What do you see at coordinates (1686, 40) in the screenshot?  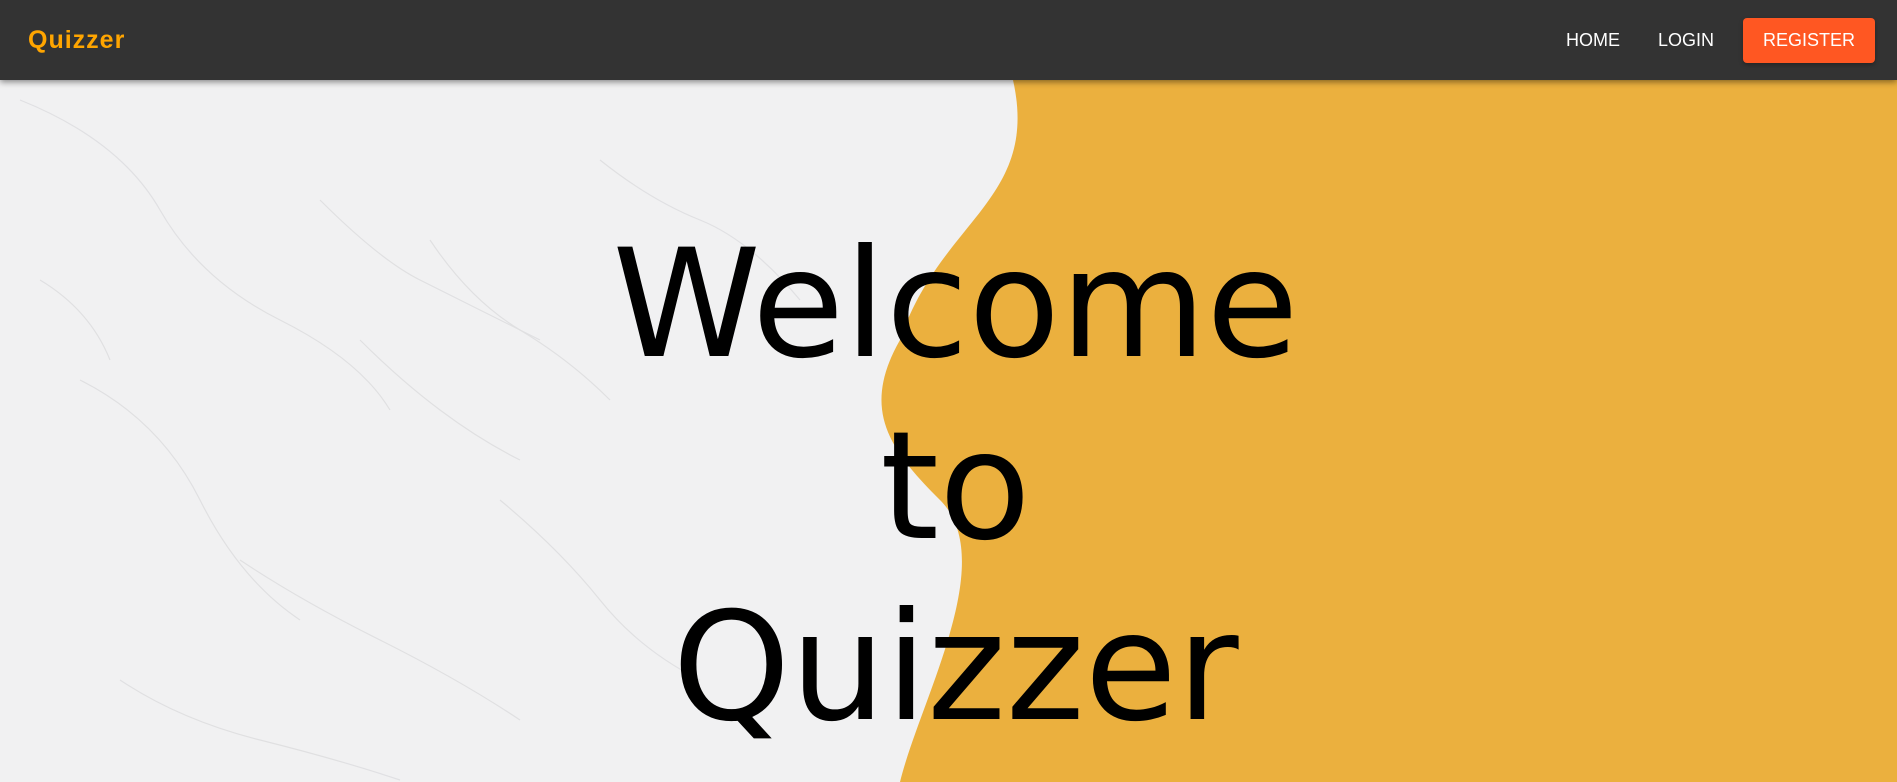 I see `nav-login-link: LOGIN` at bounding box center [1686, 40].